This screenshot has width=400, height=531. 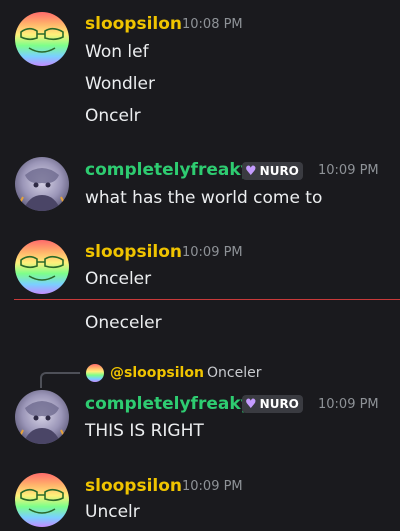 What do you see at coordinates (118, 279) in the screenshot?
I see `message-text: Onceler` at bounding box center [118, 279].